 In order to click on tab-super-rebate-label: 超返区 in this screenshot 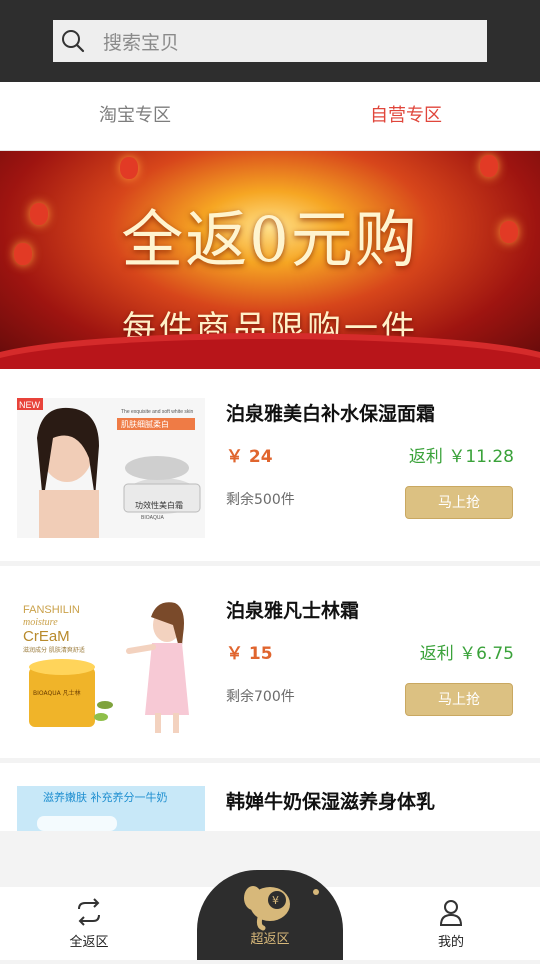, I will do `click(270, 937)`.